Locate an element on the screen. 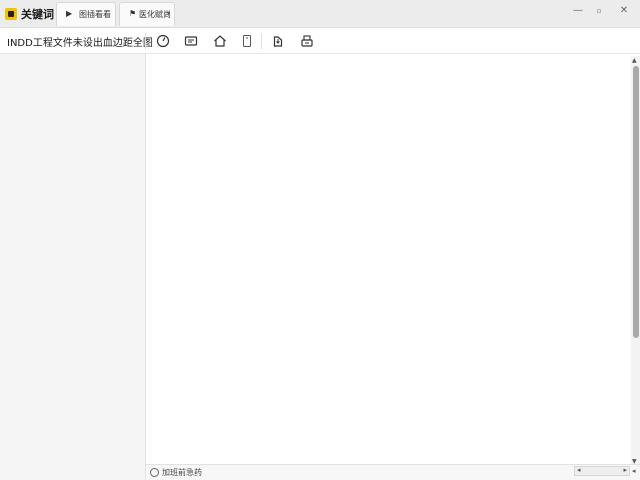 The height and width of the screenshot is (480, 640). status-bar: 加班前急药 is located at coordinates (393, 472).